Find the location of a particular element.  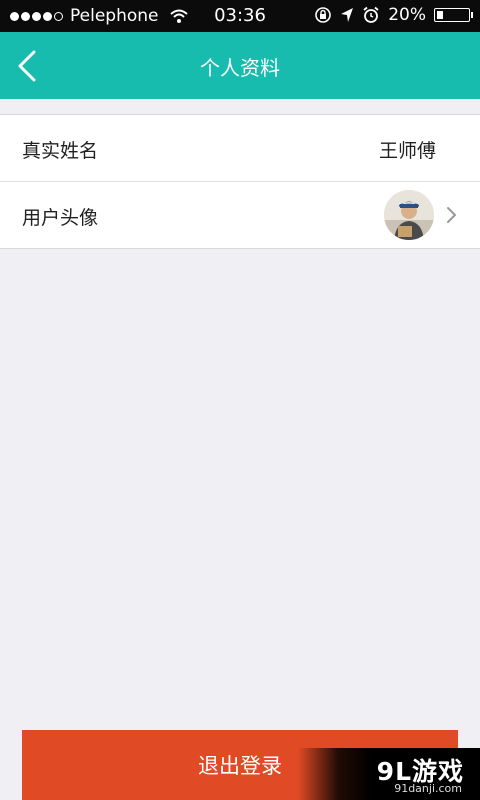

page-title: 个人资料 is located at coordinates (240, 68).